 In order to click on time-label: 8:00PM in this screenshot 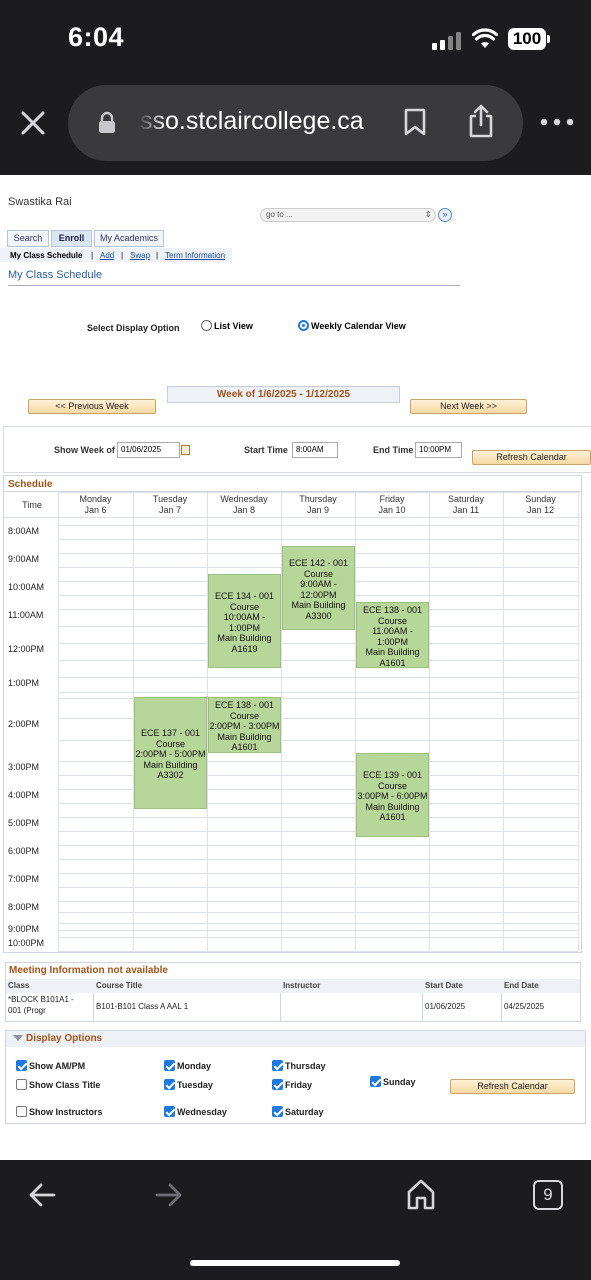, I will do `click(24, 907)`.